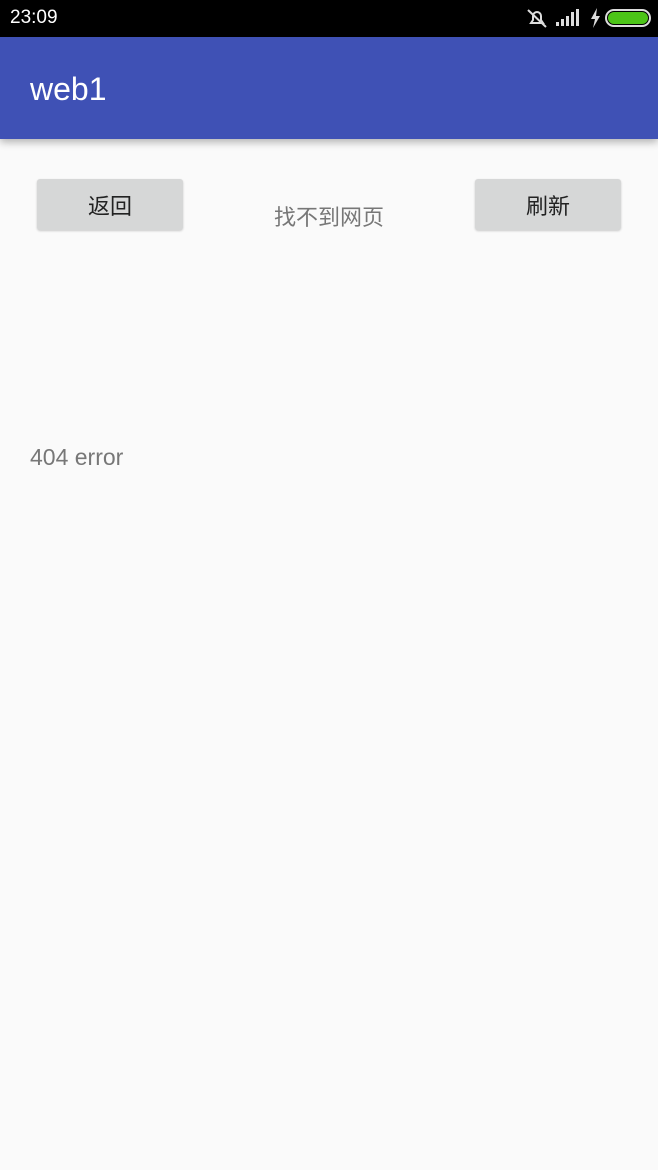 Image resolution: width=658 pixels, height=1170 pixels. I want to click on app-title: web1, so click(68, 89).